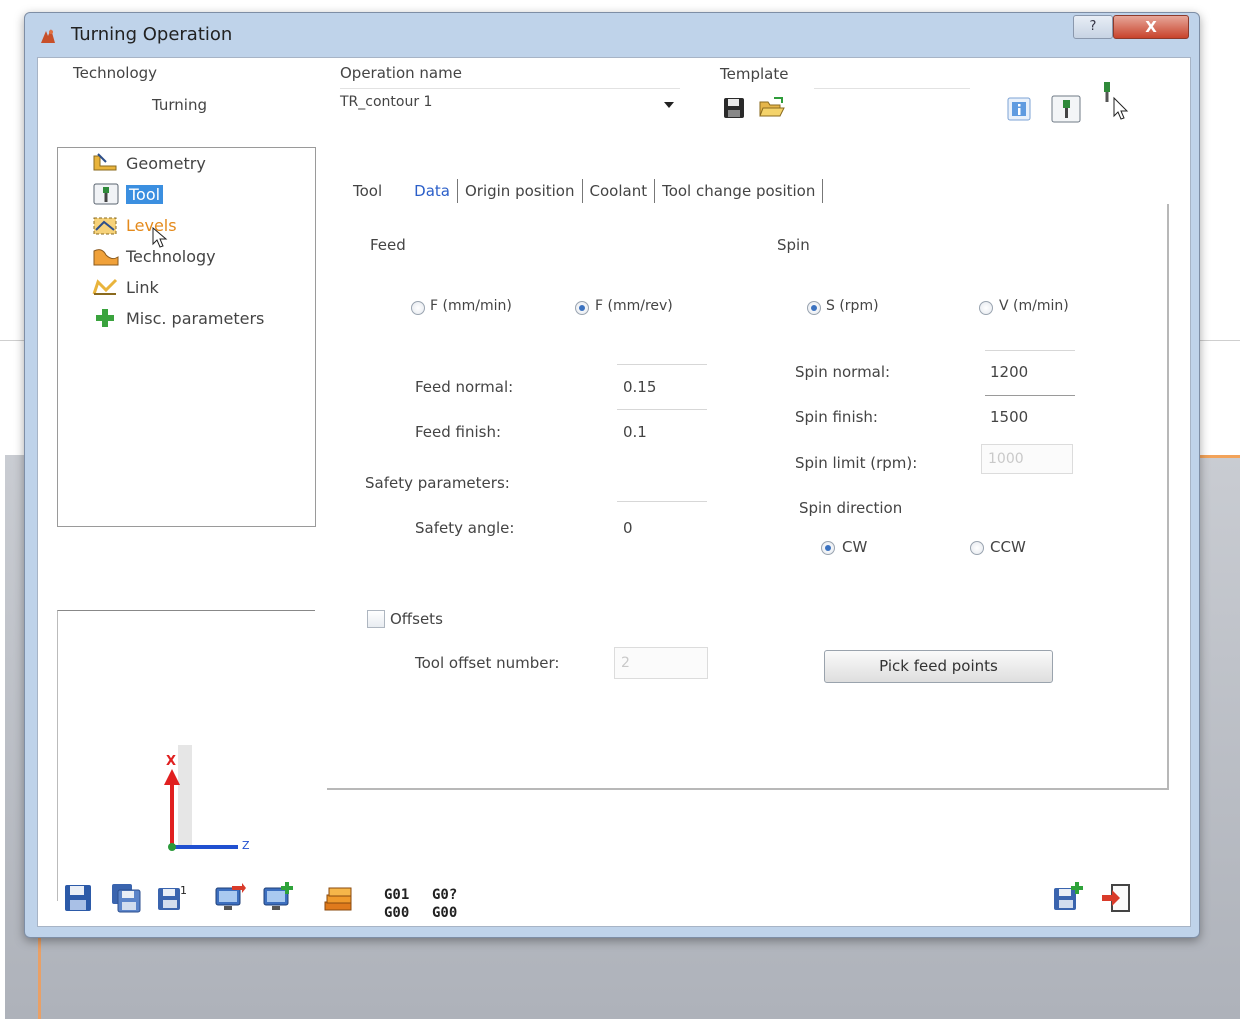 This screenshot has width=1240, height=1019. What do you see at coordinates (145, 194) in the screenshot?
I see `tree-label-tool: Tool` at bounding box center [145, 194].